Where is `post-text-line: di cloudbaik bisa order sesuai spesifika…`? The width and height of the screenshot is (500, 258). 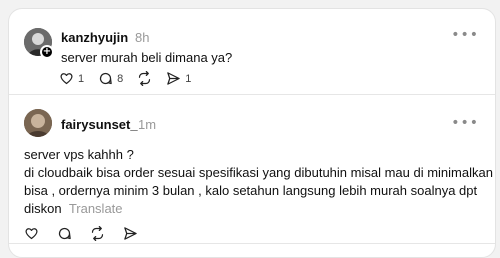
post-text-line: di cloudbaik bisa order sesuai spesifika… is located at coordinates (258, 172).